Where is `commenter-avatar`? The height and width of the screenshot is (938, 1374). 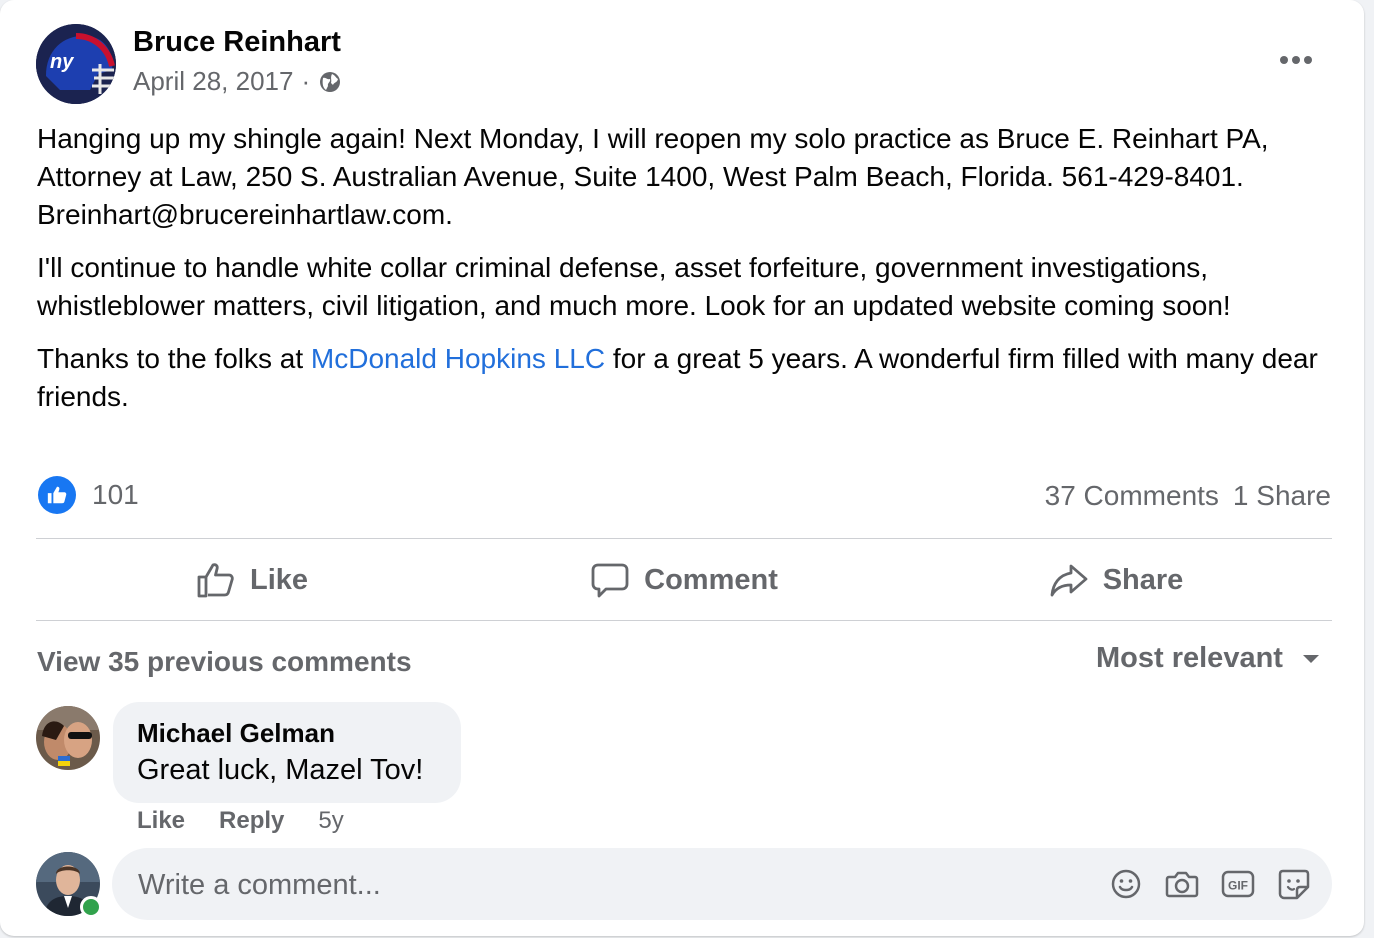 commenter-avatar is located at coordinates (68, 738).